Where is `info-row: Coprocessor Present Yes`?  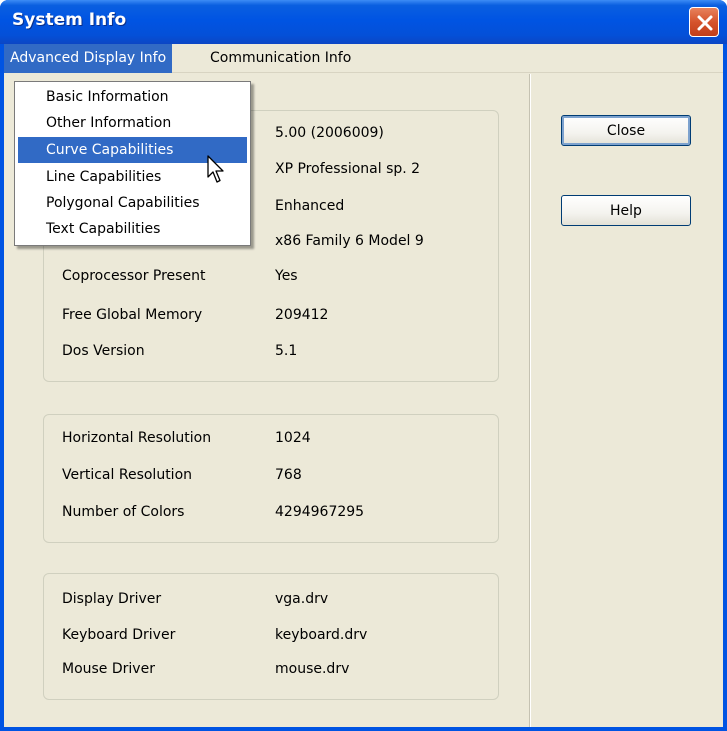 info-row: Coprocessor Present Yes is located at coordinates (277, 276).